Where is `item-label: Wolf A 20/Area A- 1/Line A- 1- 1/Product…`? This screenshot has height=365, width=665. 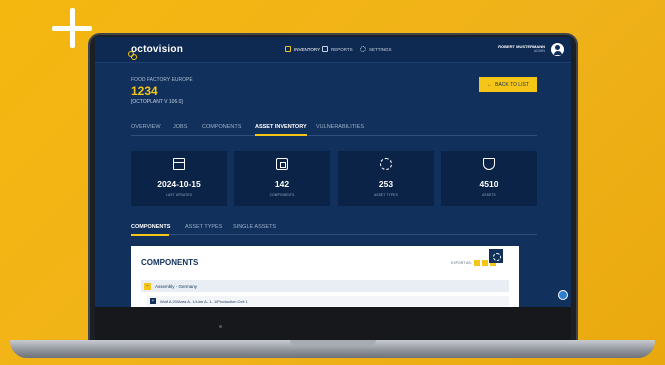
item-label: Wolf A 20/Area A- 1/Line A- 1- 1/Product… is located at coordinates (204, 301).